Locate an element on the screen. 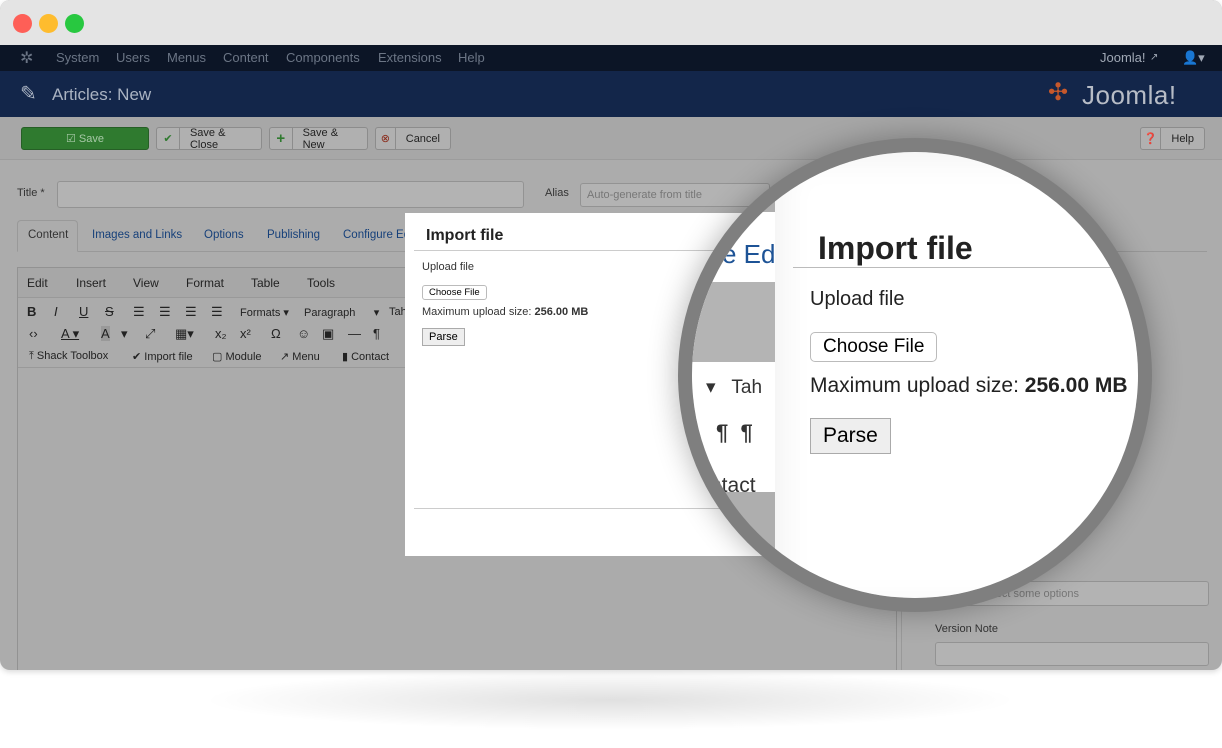 This screenshot has height=748, width=1222. magnified-parse-button: Parse is located at coordinates (850, 436).